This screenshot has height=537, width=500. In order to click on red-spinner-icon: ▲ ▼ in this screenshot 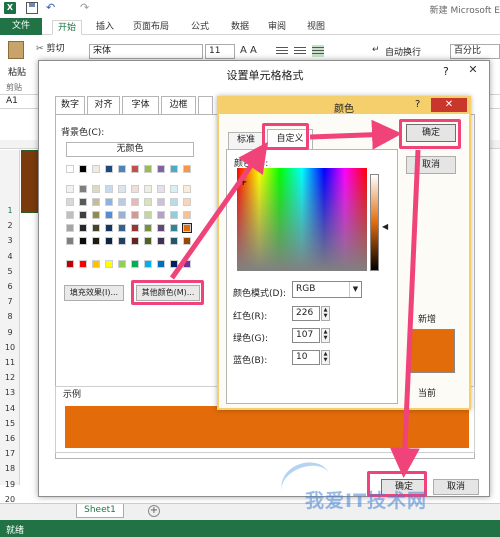, I will do `click(325, 313)`.